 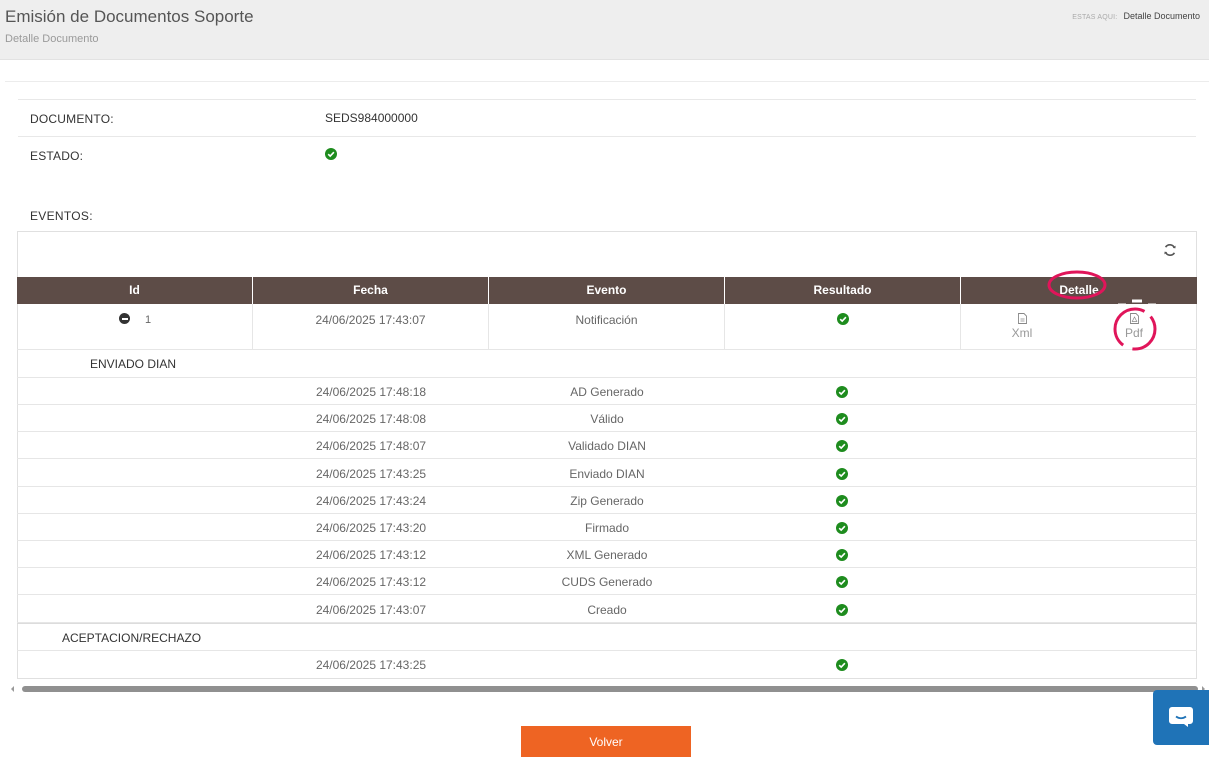 What do you see at coordinates (1079, 327) in the screenshot?
I see `cell-detalle: Xml Pdf` at bounding box center [1079, 327].